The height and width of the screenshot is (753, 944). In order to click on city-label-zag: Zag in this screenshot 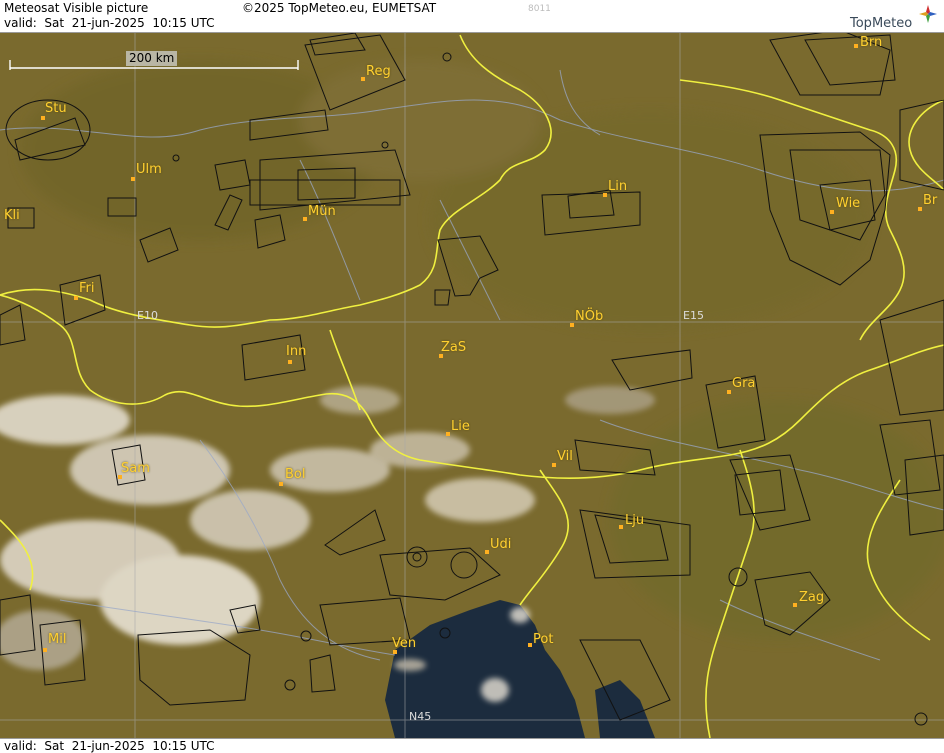, I will do `click(812, 597)`.